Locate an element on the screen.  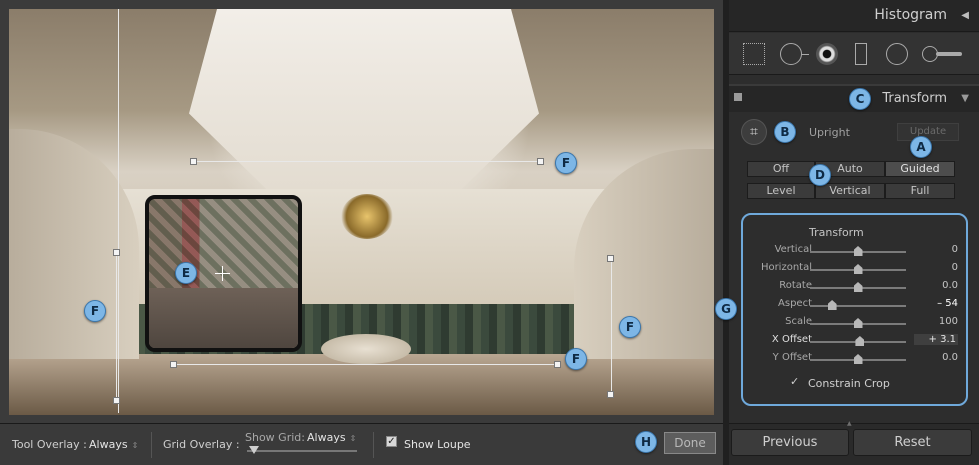
guided-upright-tool-icon: ⌗ is located at coordinates (754, 132).